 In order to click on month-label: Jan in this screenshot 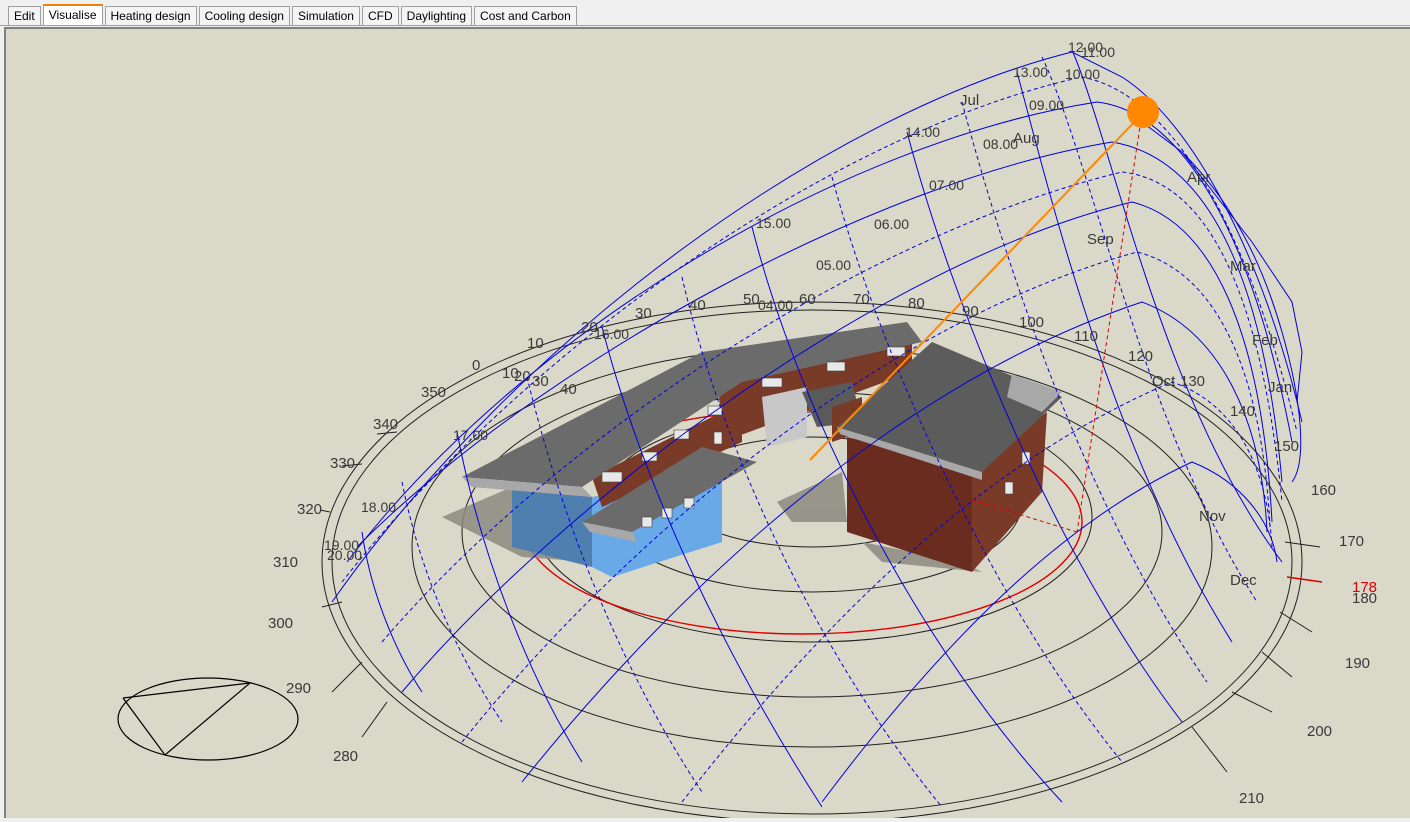, I will do `click(1280, 387)`.